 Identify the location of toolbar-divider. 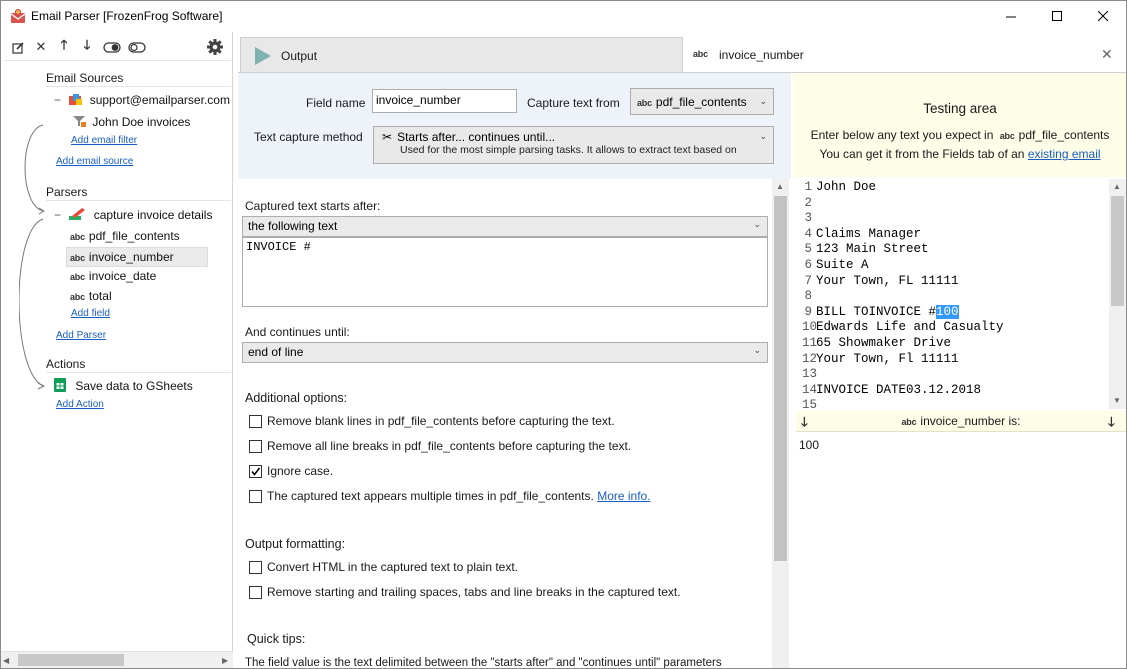
(118, 60).